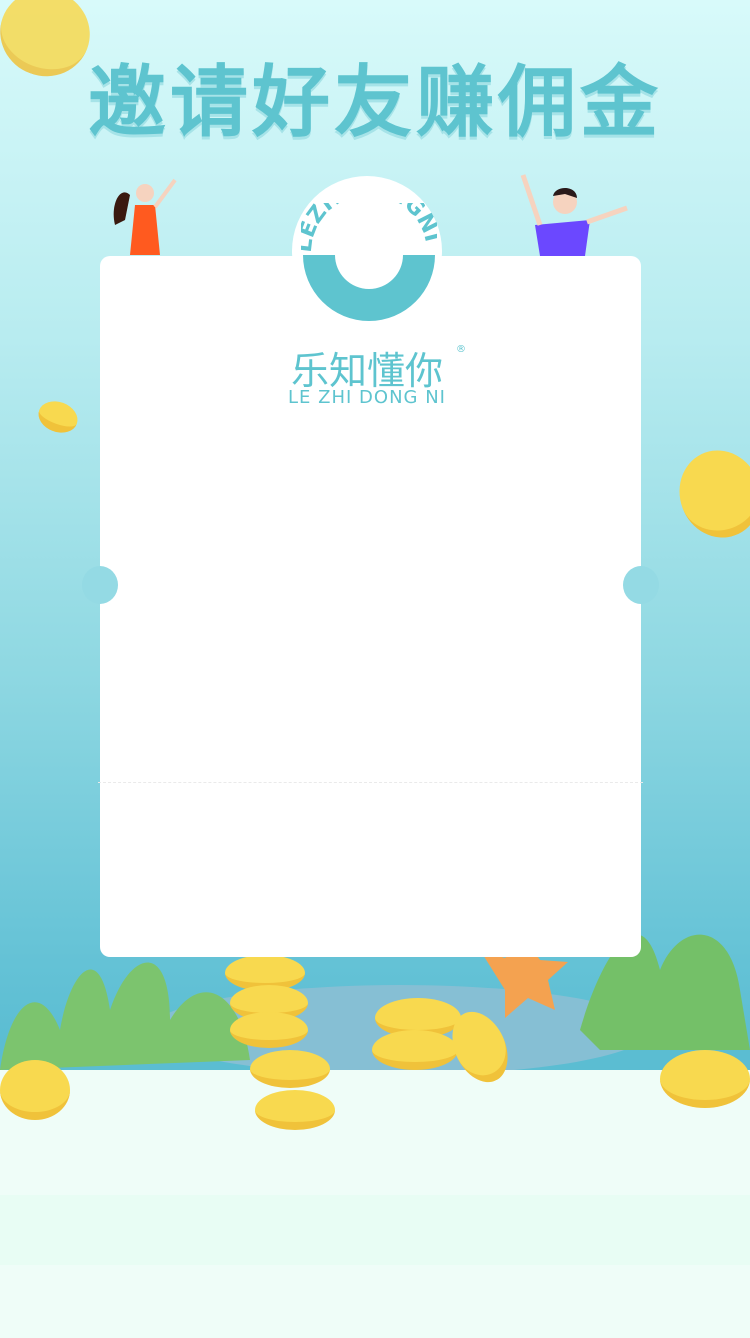  What do you see at coordinates (369, 262) in the screenshot?
I see `logo-ring-icon: LEZHIDONGNI` at bounding box center [369, 262].